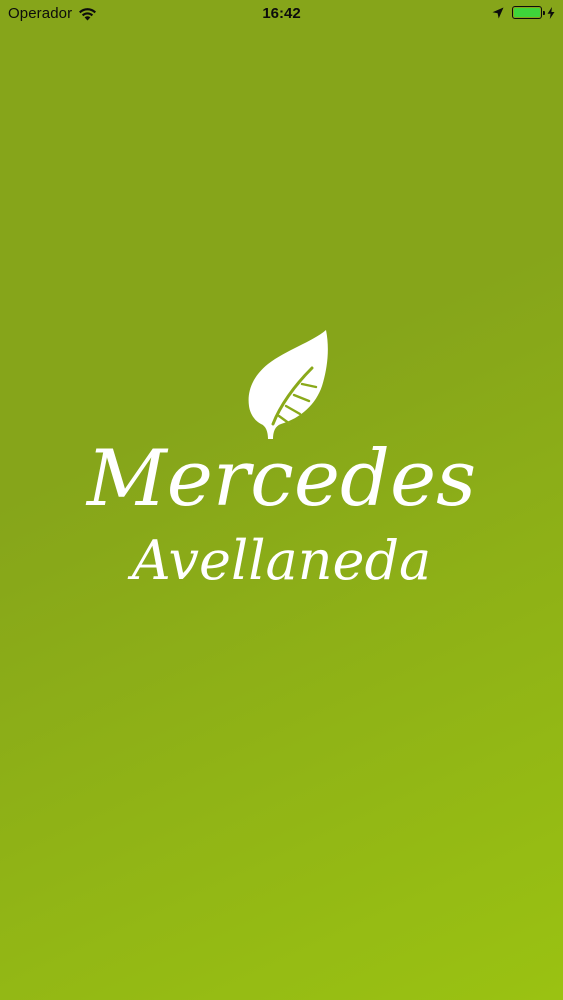 The image size is (563, 1000). What do you see at coordinates (281, 479) in the screenshot?
I see `brand-name-line1: Mercedes` at bounding box center [281, 479].